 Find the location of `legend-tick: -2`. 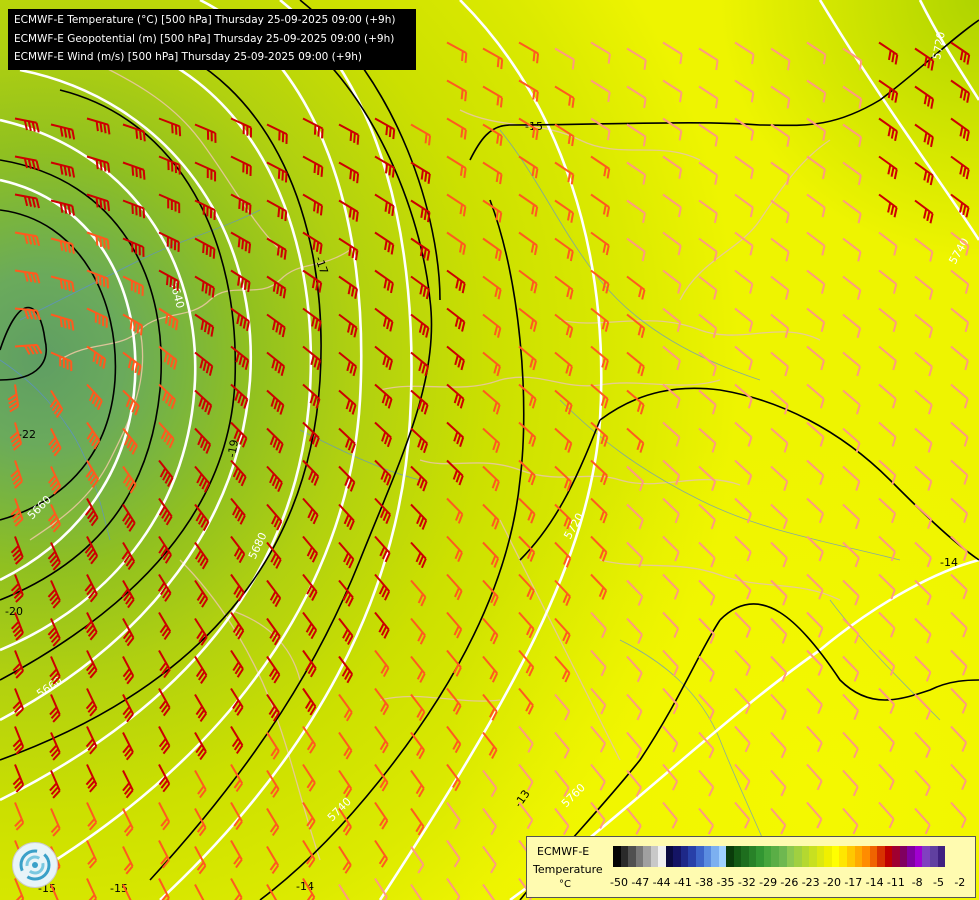

legend-tick: -2 is located at coordinates (960, 882).